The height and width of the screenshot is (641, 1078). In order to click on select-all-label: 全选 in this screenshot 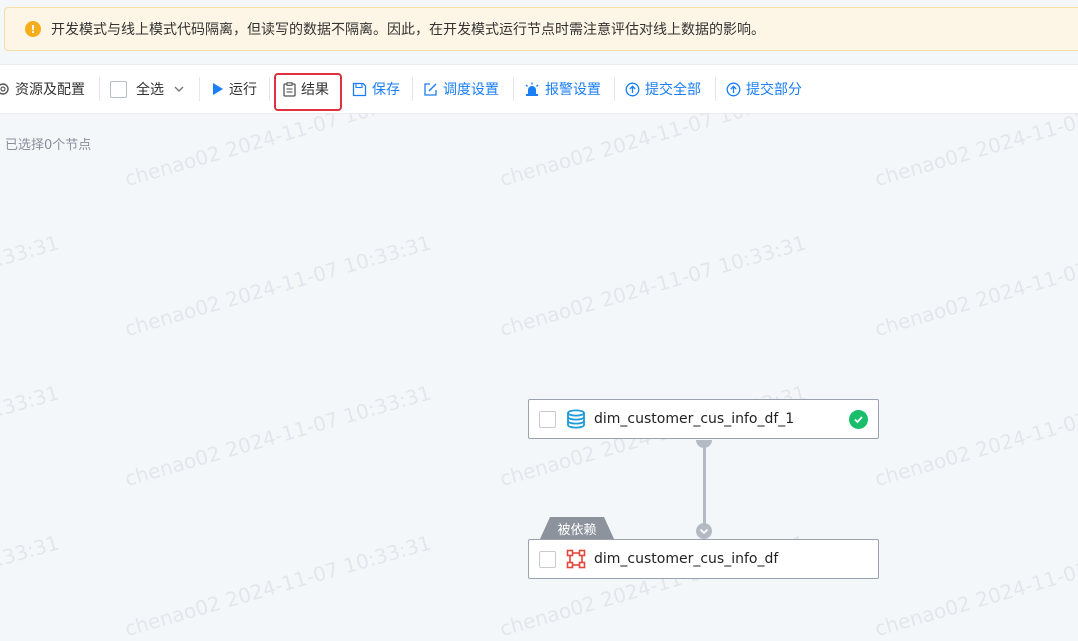, I will do `click(150, 90)`.